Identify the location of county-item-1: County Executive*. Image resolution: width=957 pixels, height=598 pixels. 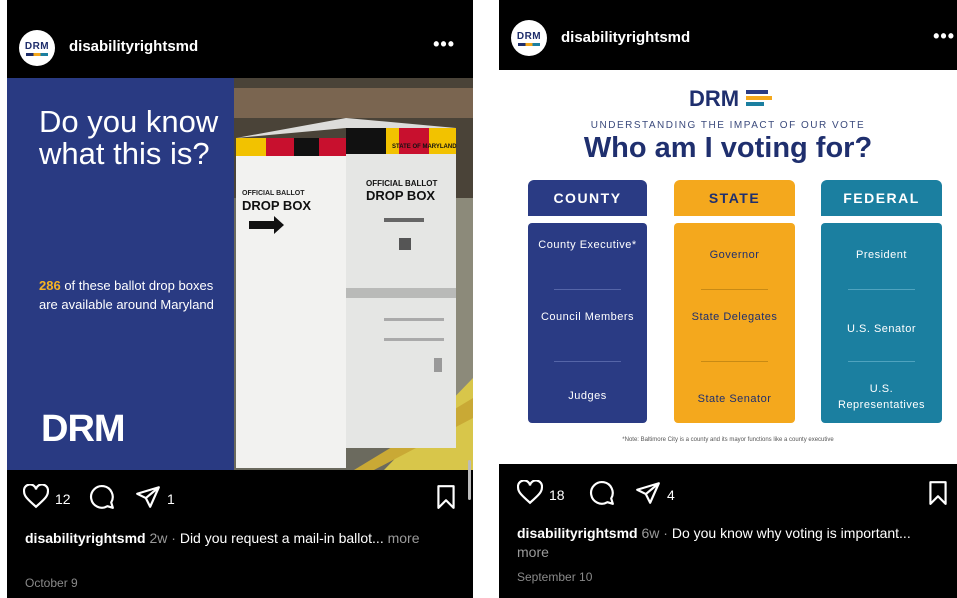
(587, 245).